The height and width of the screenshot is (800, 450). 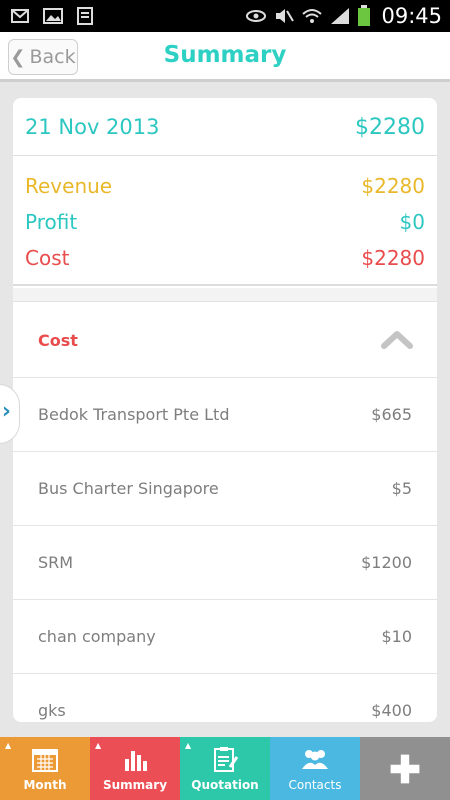 What do you see at coordinates (397, 339) in the screenshot?
I see `chevron-up-icon` at bounding box center [397, 339].